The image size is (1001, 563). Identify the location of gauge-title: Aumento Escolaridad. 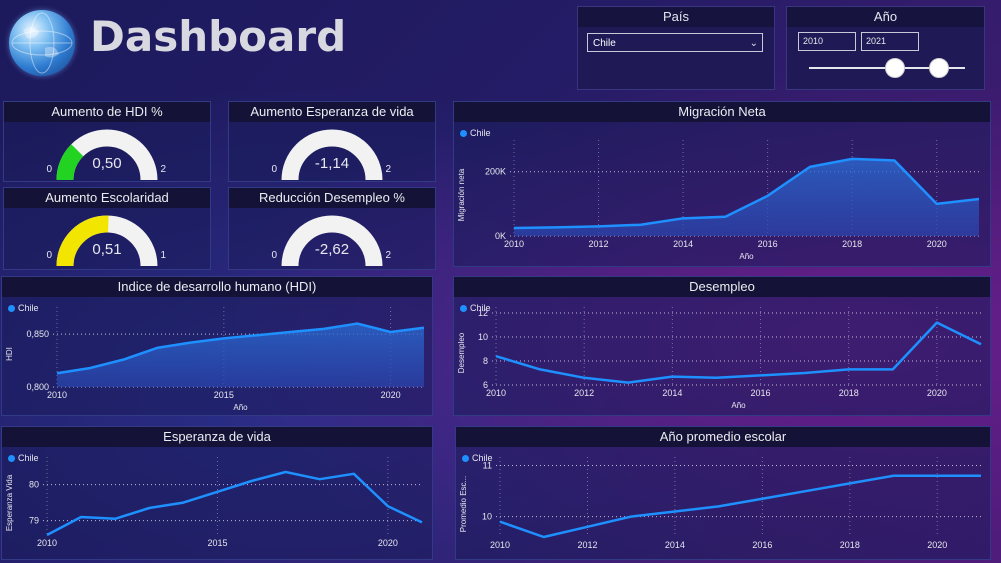
(107, 198).